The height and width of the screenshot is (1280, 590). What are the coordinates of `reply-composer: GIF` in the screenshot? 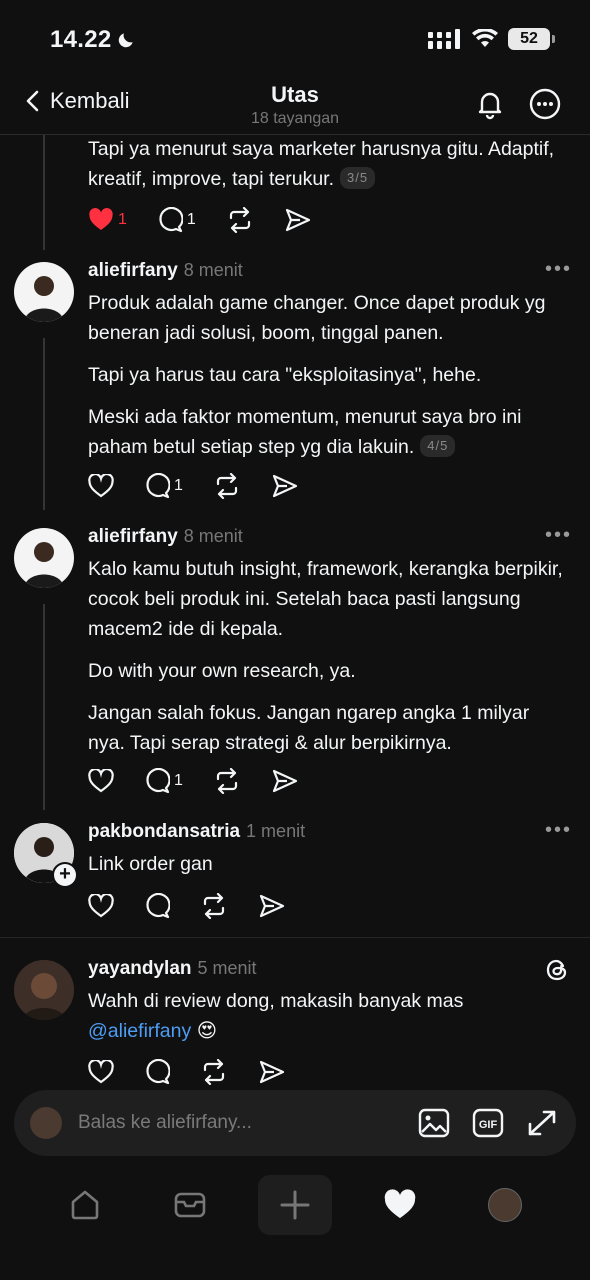 It's located at (295, 1123).